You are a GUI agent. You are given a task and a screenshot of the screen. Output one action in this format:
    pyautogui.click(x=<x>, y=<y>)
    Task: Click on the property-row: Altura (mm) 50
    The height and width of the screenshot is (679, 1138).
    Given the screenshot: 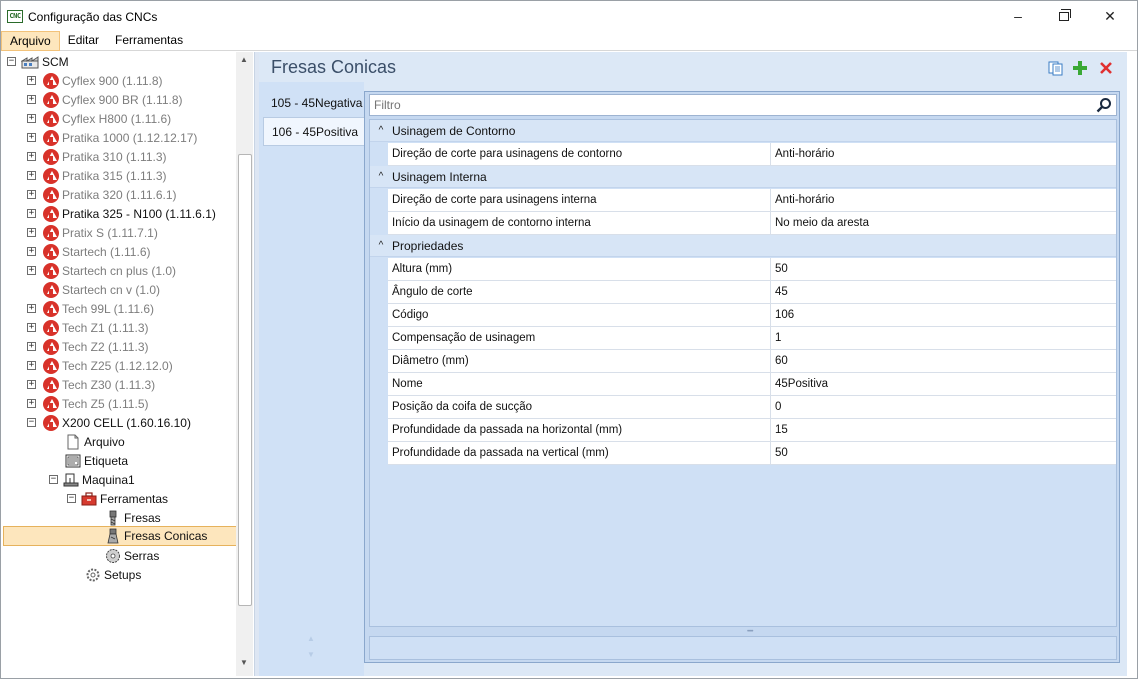 What is the action you would take?
    pyautogui.click(x=752, y=269)
    